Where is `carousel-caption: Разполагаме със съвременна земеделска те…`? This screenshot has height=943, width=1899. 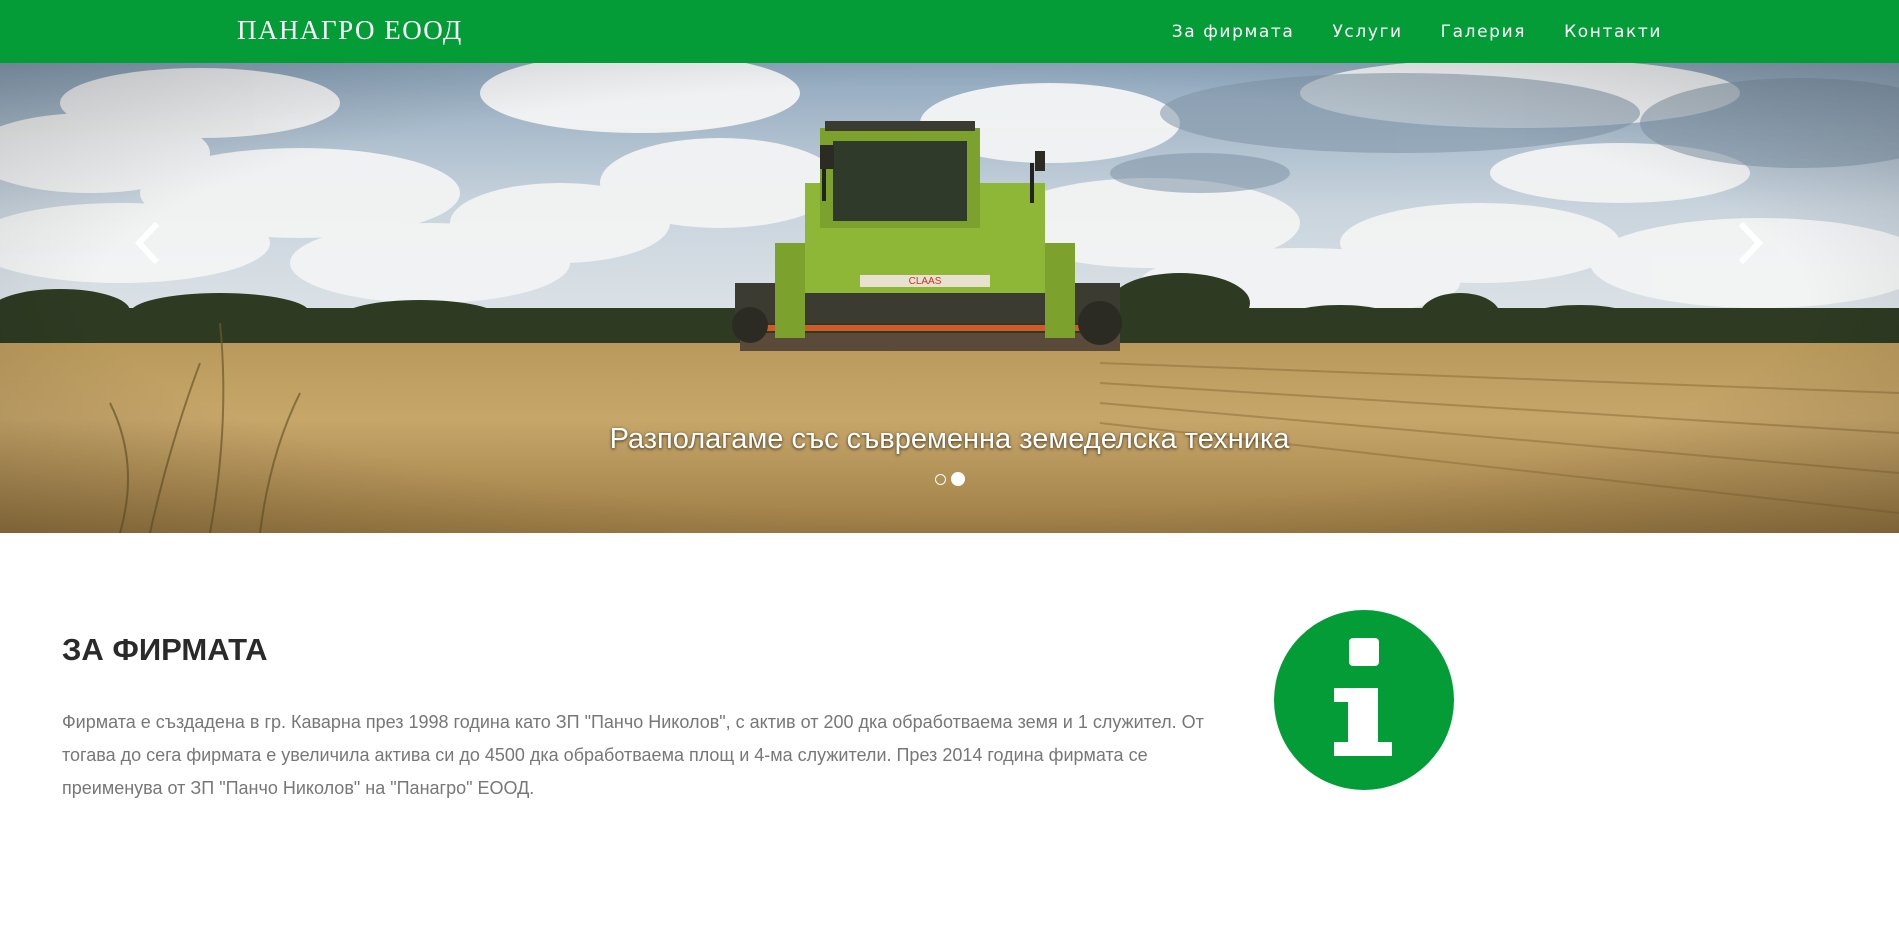 carousel-caption: Разполагаме със съвременна земеделска те… is located at coordinates (949, 439).